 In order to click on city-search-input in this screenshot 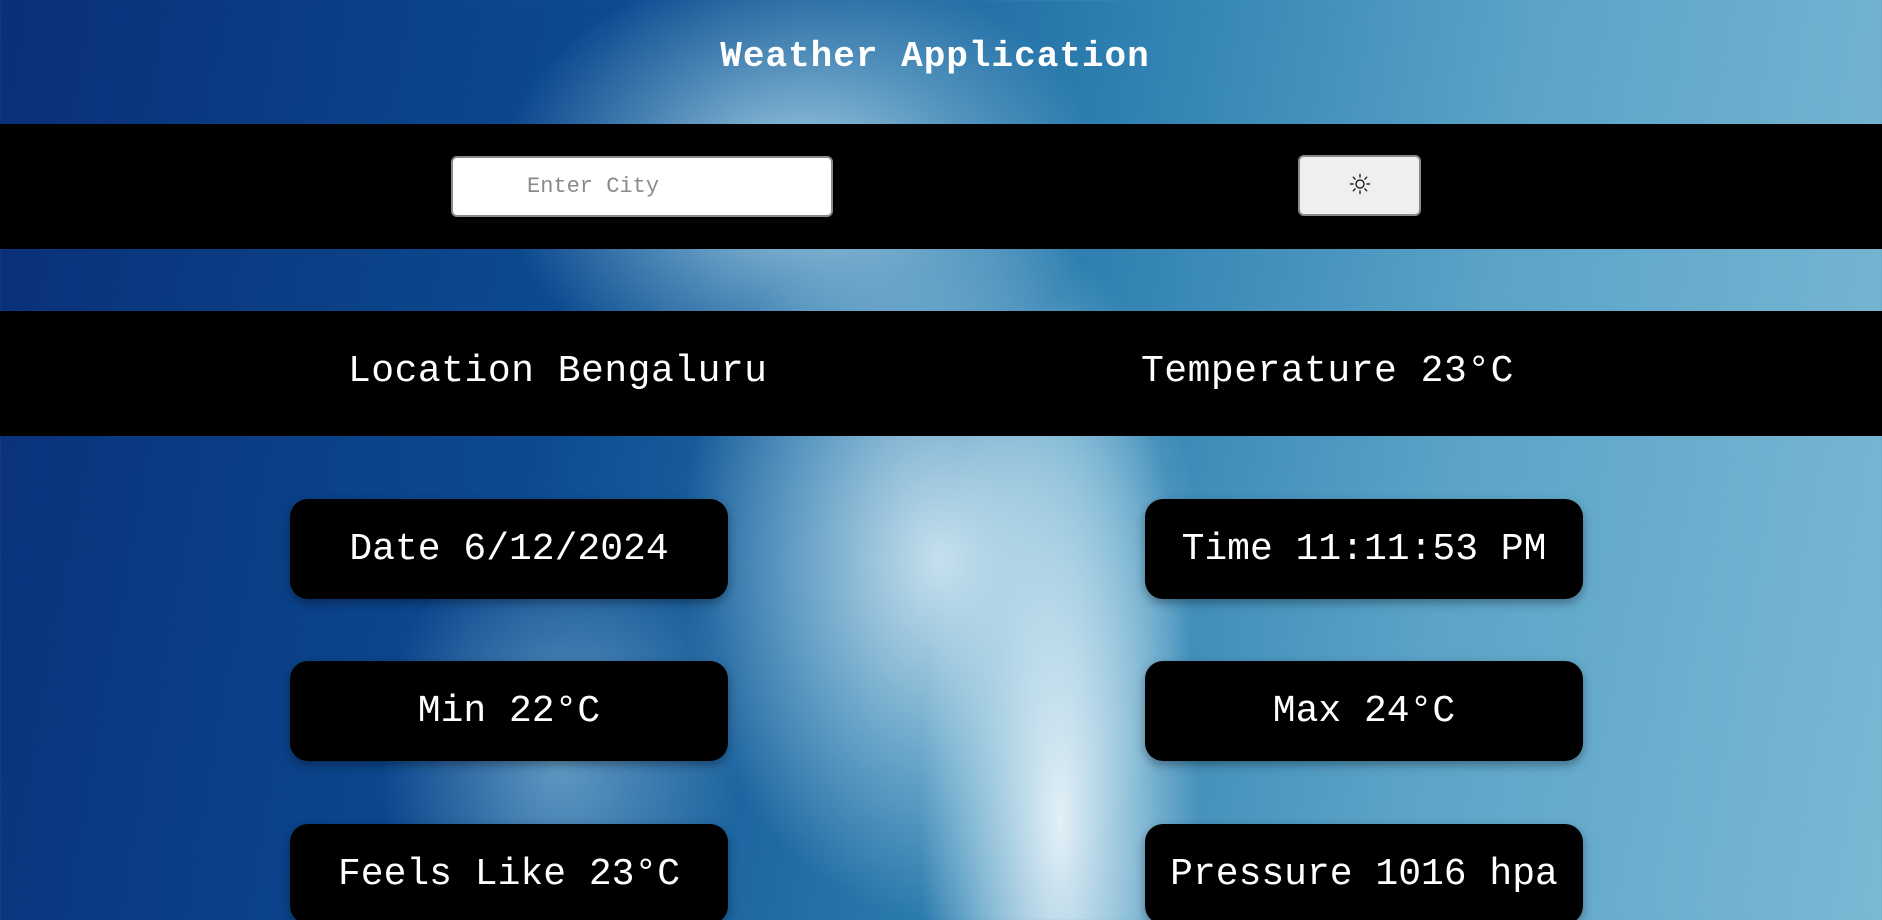, I will do `click(642, 186)`.